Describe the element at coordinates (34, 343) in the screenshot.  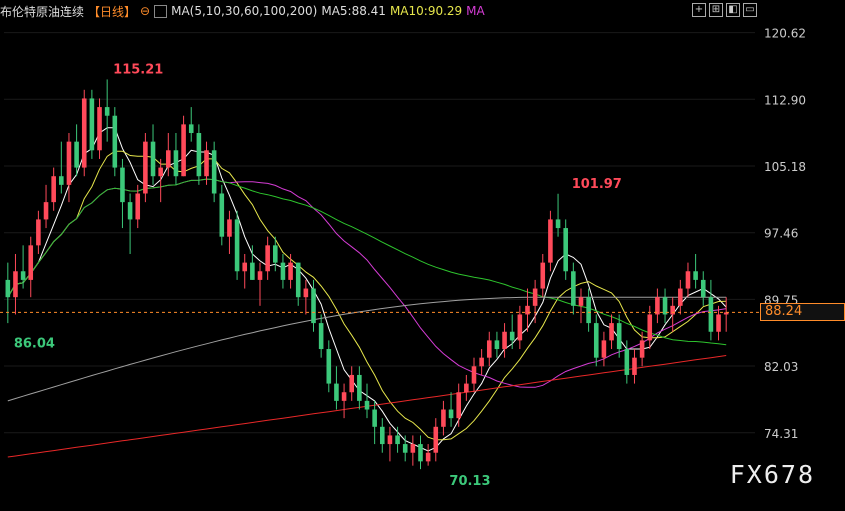
I see `price-annotation: 86.04` at that location.